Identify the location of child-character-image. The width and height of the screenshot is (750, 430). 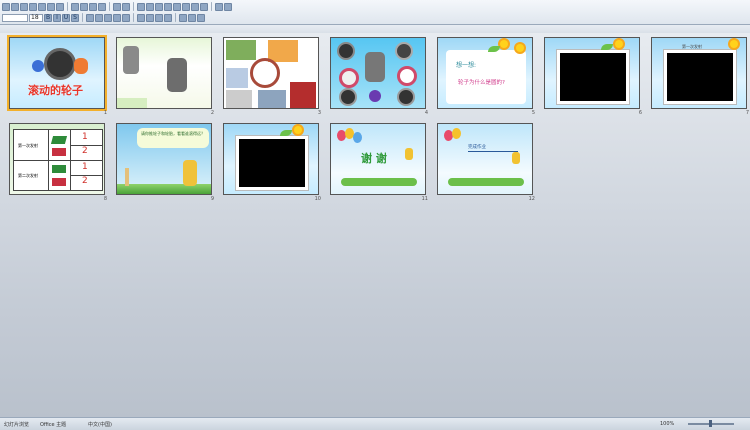
(190, 173).